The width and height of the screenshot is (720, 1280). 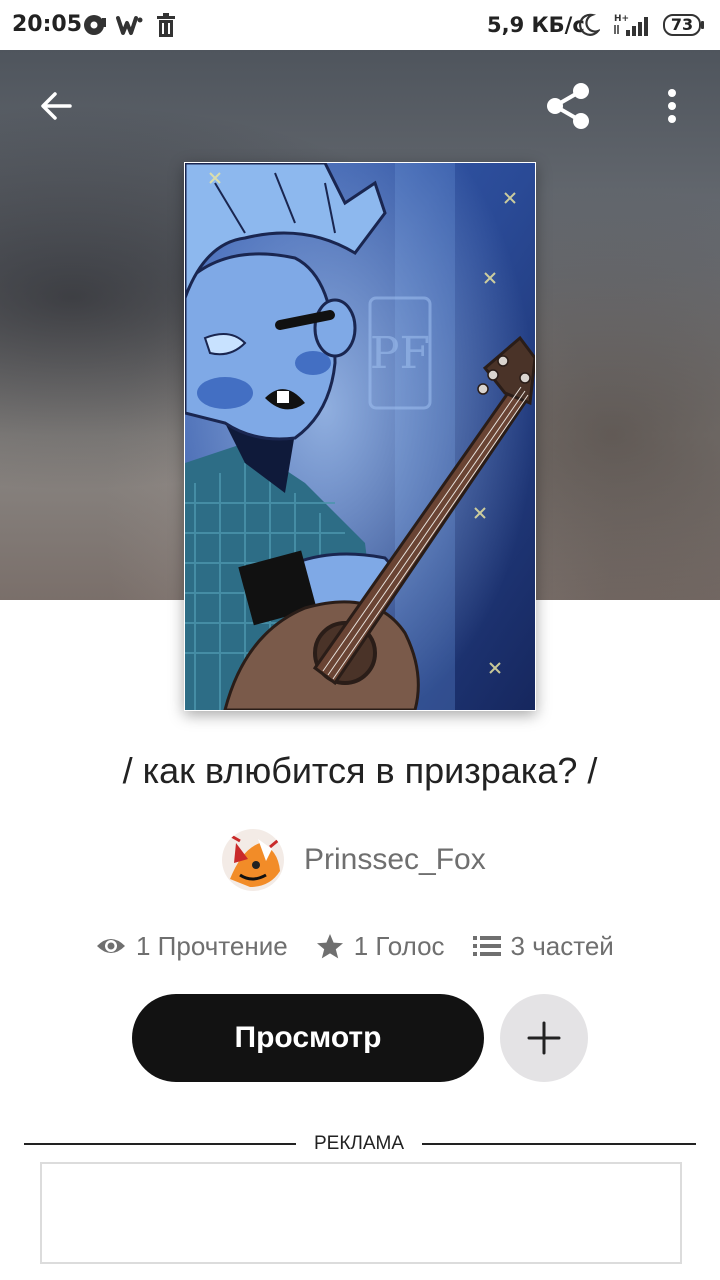 What do you see at coordinates (360, 770) in the screenshot?
I see `story-title: / как влюбится в призрака? /` at bounding box center [360, 770].